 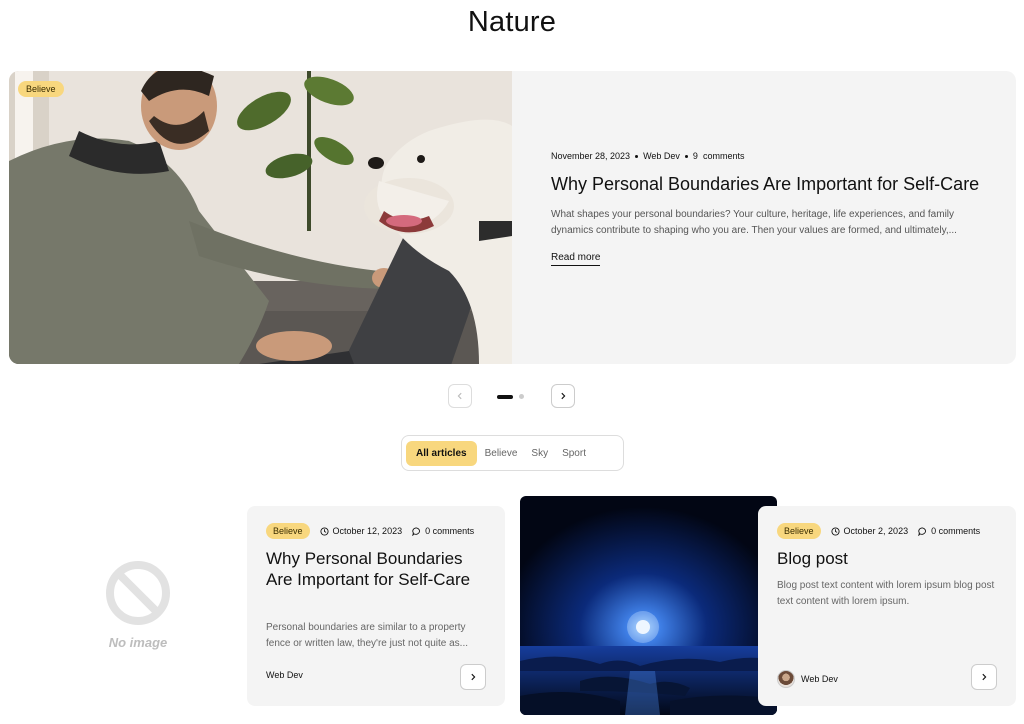 What do you see at coordinates (539, 453) in the screenshot?
I see `filter-tab-sky: Sky` at bounding box center [539, 453].